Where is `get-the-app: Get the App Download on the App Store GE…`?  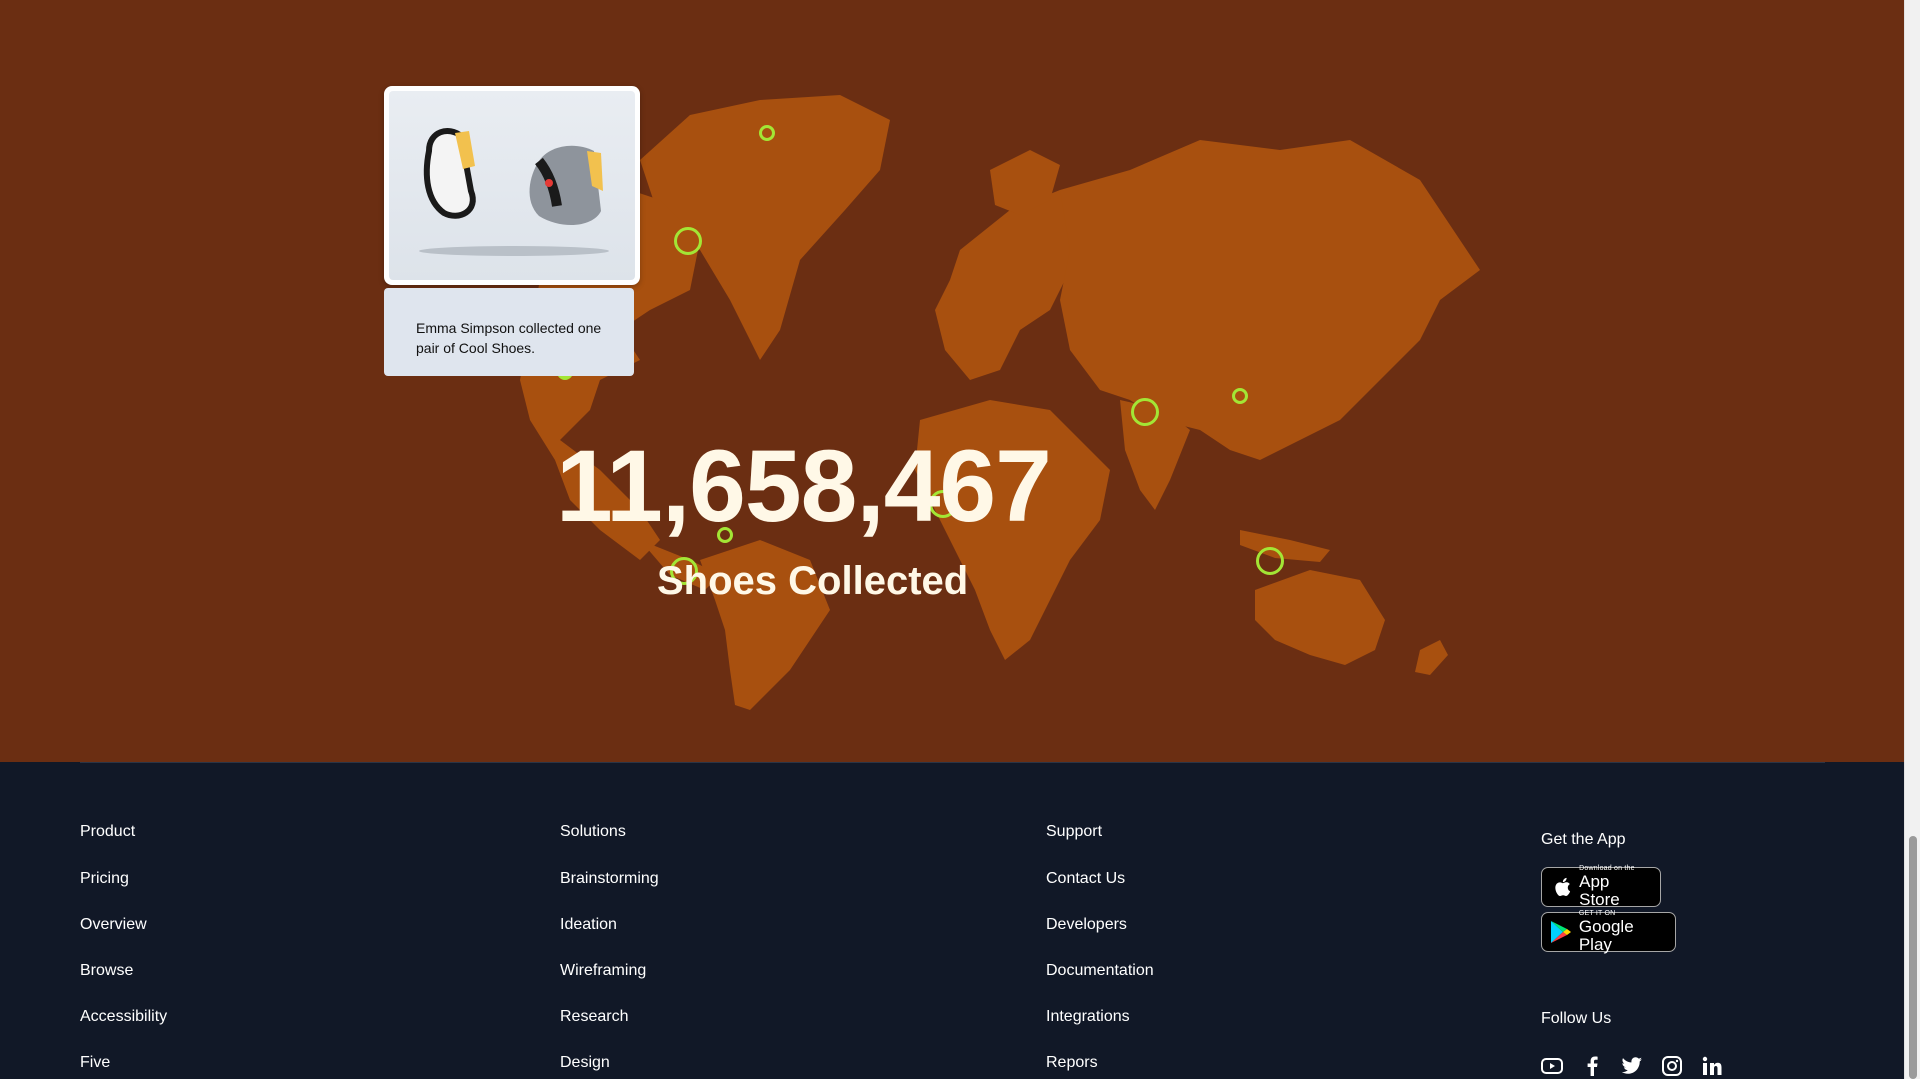 get-the-app: Get the App Download on the App Store GE… is located at coordinates (1608, 892).